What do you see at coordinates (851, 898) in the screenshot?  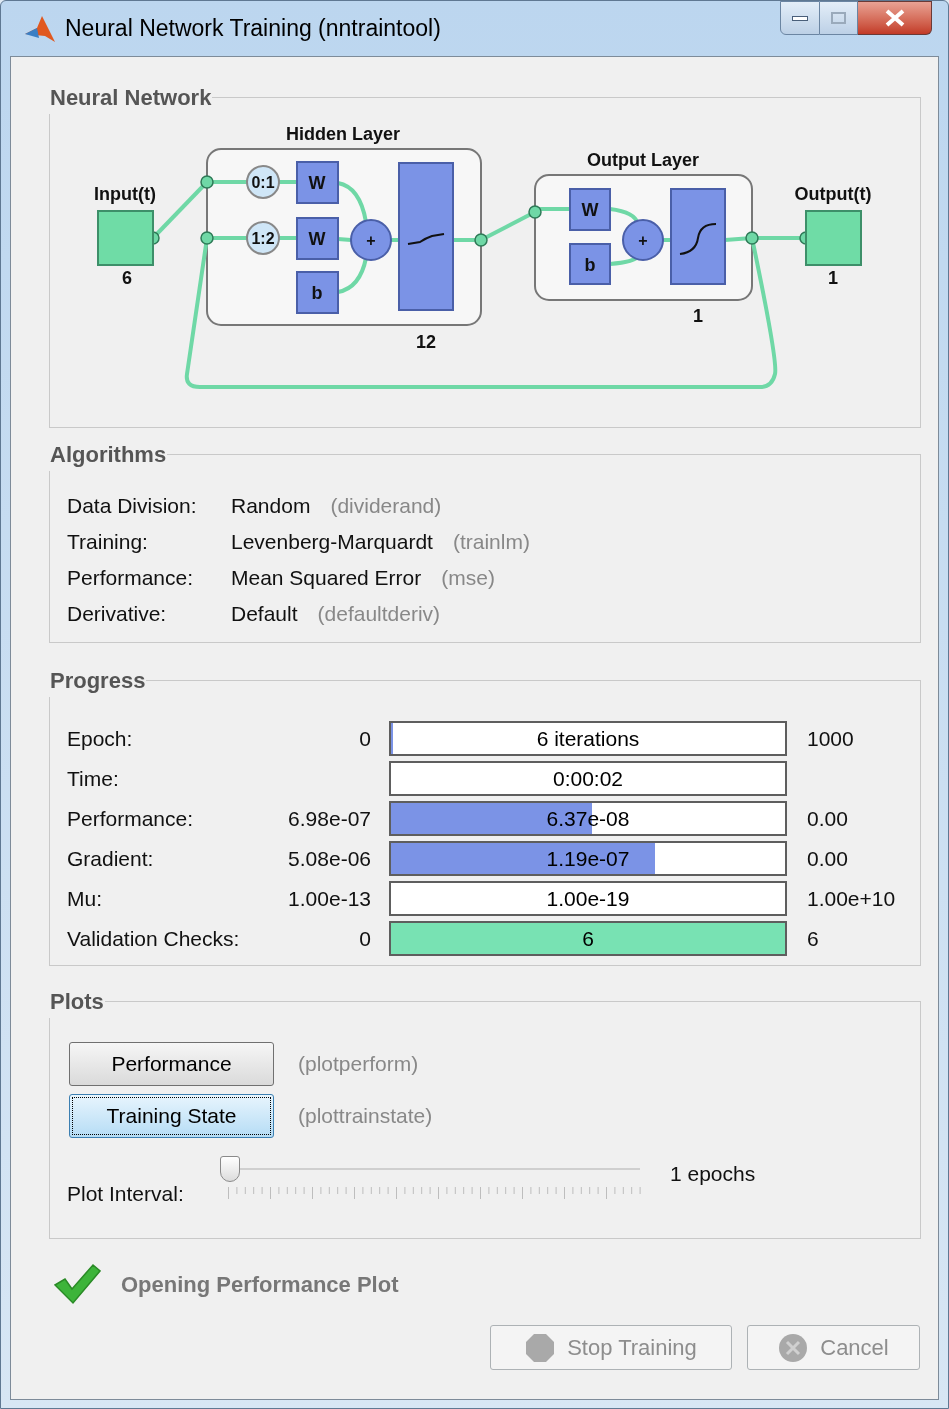 I see `progress-end-value: 1.00e+10` at bounding box center [851, 898].